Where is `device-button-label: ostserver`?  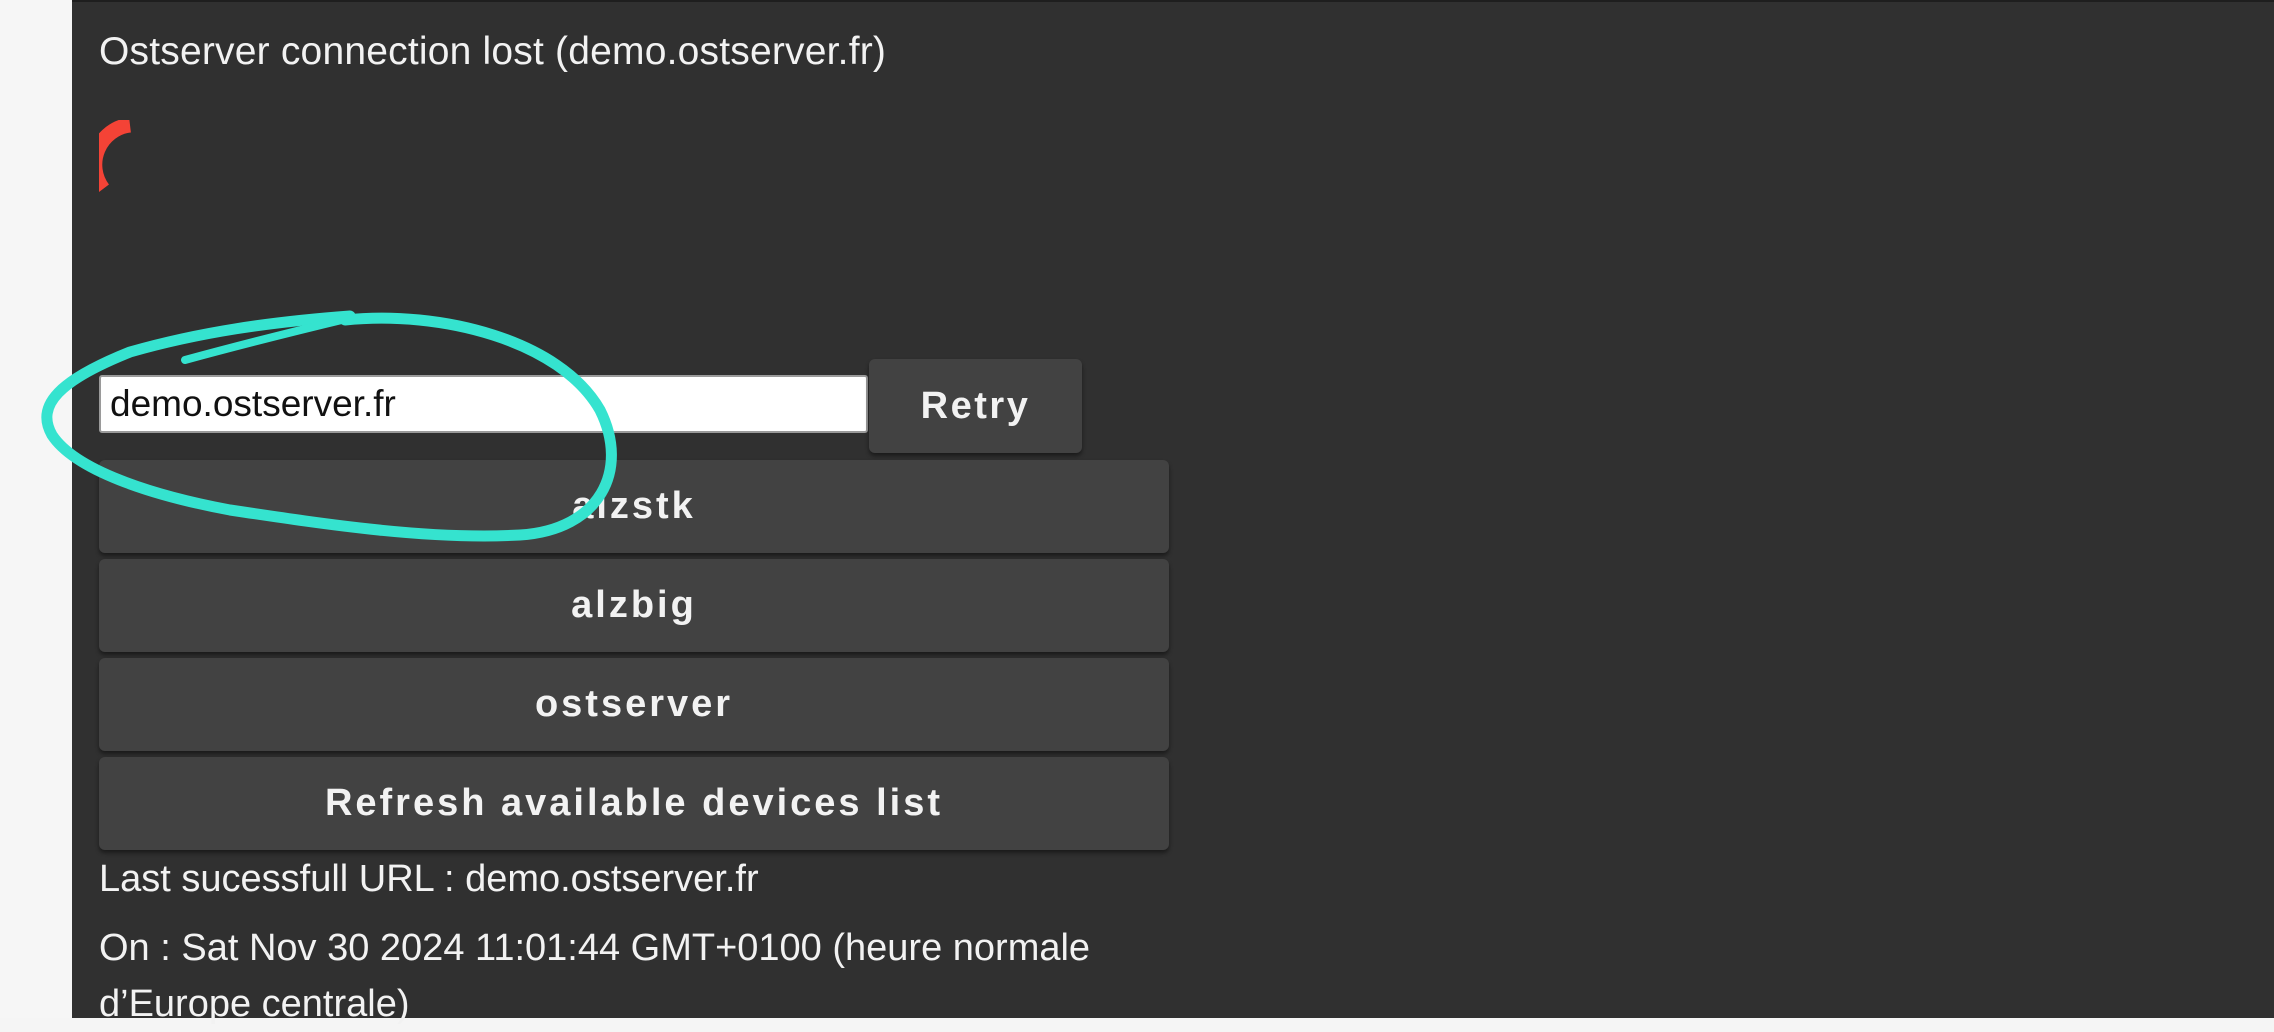 device-button-label: ostserver is located at coordinates (634, 704).